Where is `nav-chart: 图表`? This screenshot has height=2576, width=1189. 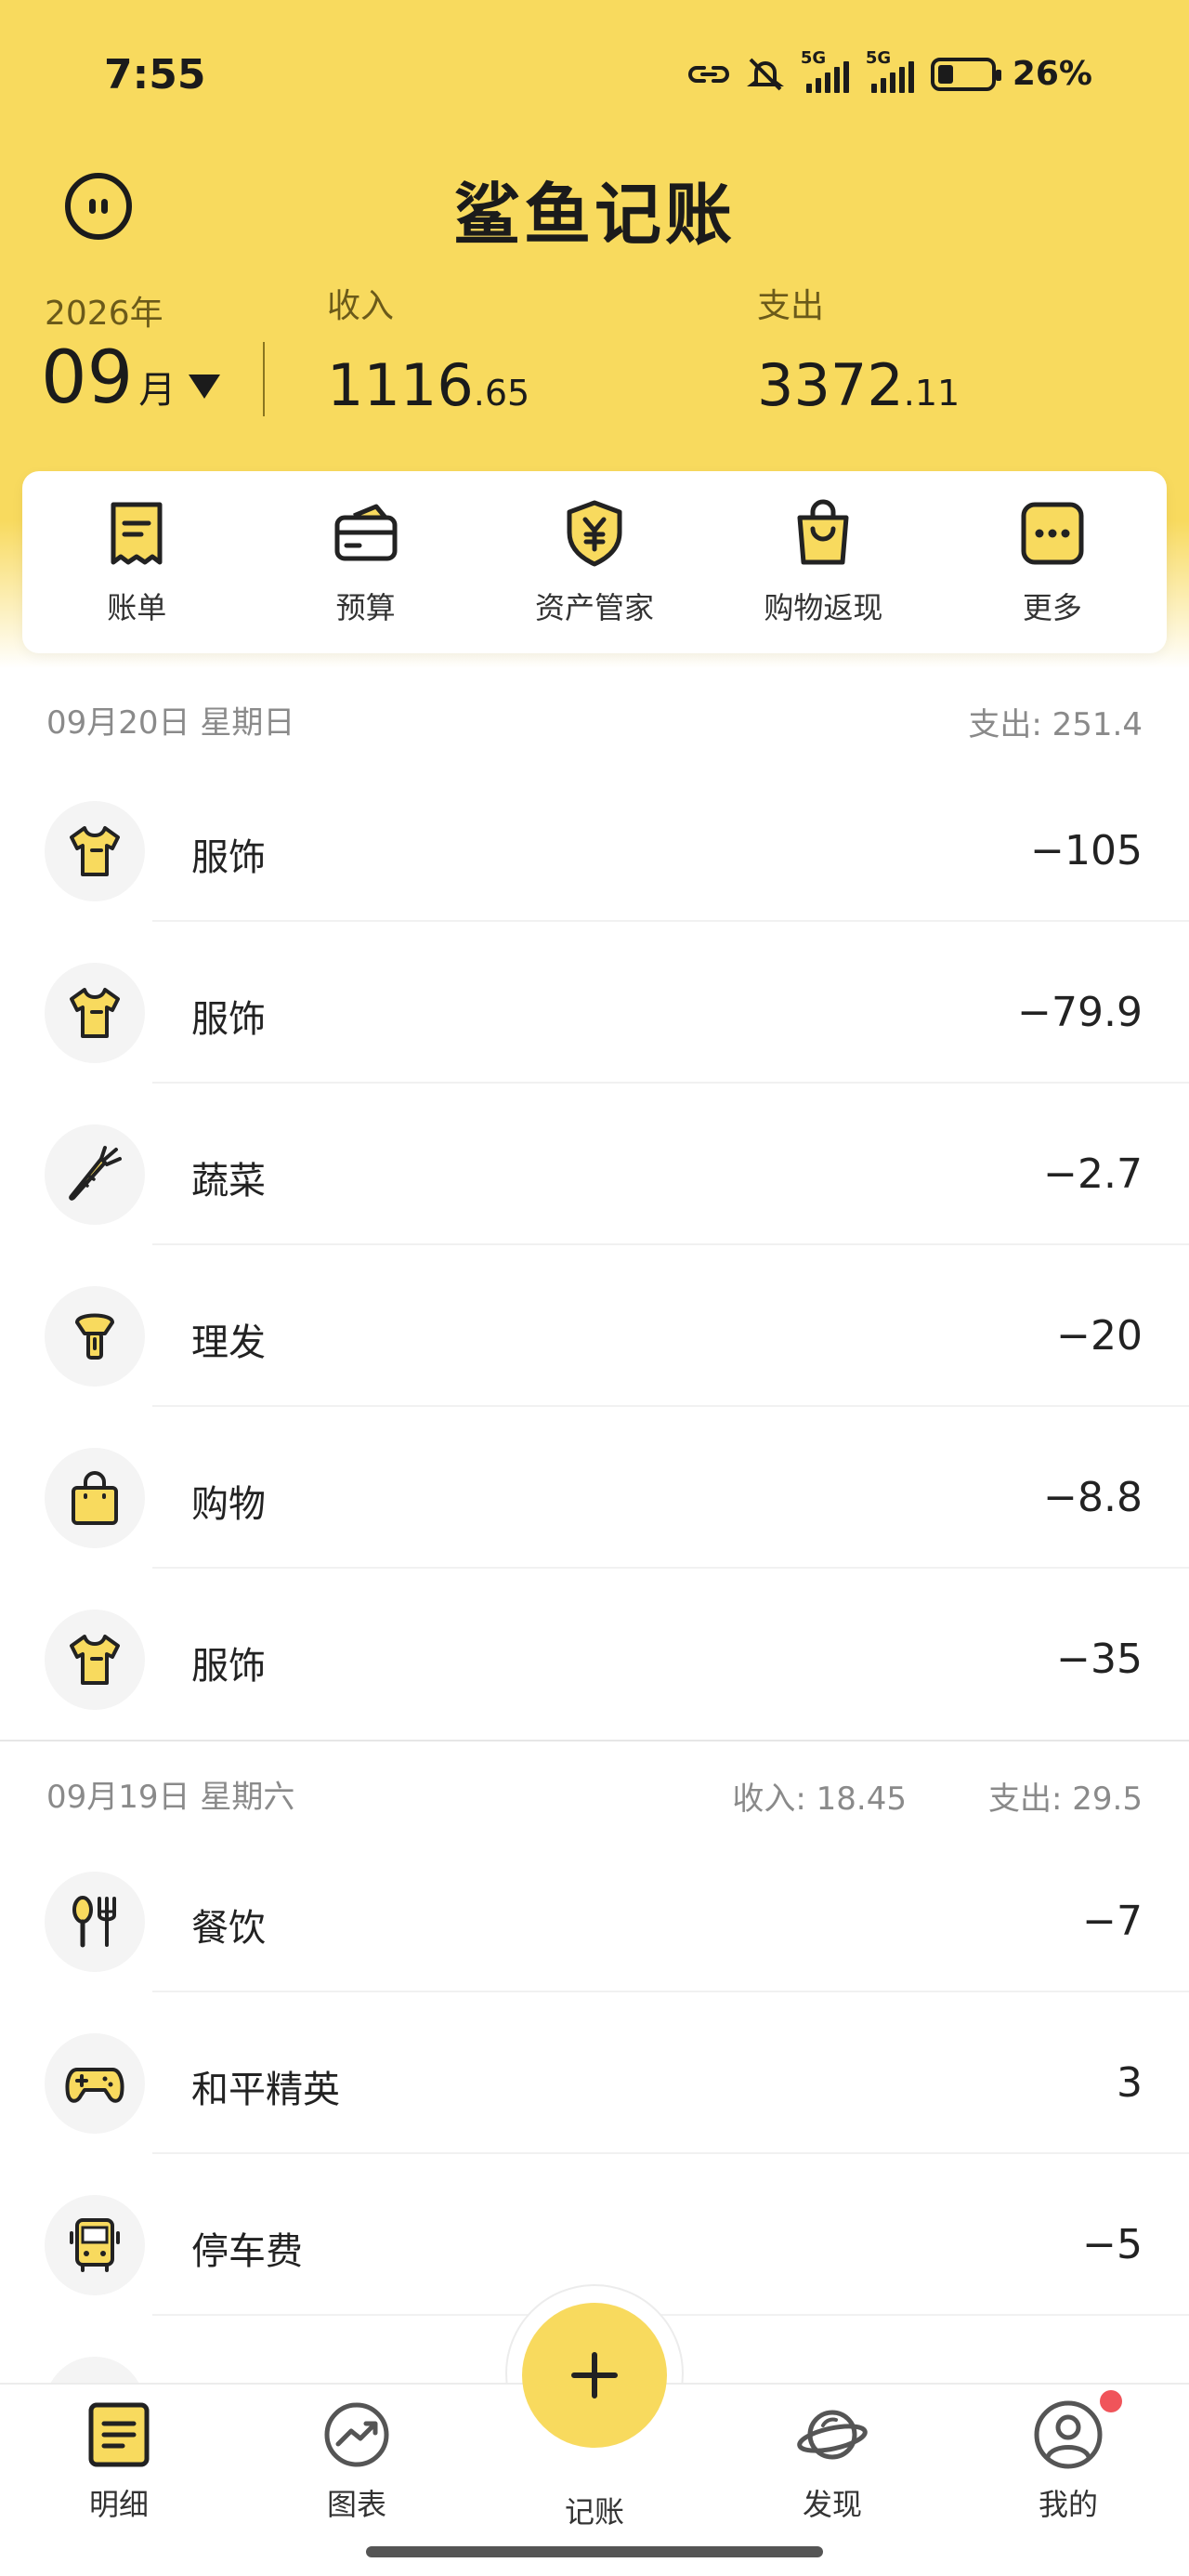
nav-chart: 图表 is located at coordinates (356, 2461).